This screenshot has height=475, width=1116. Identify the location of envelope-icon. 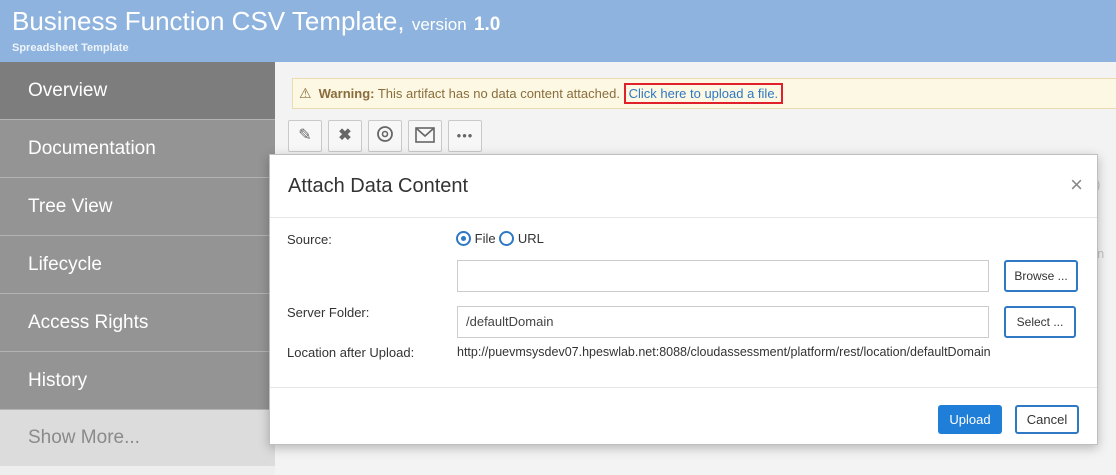
(425, 136).